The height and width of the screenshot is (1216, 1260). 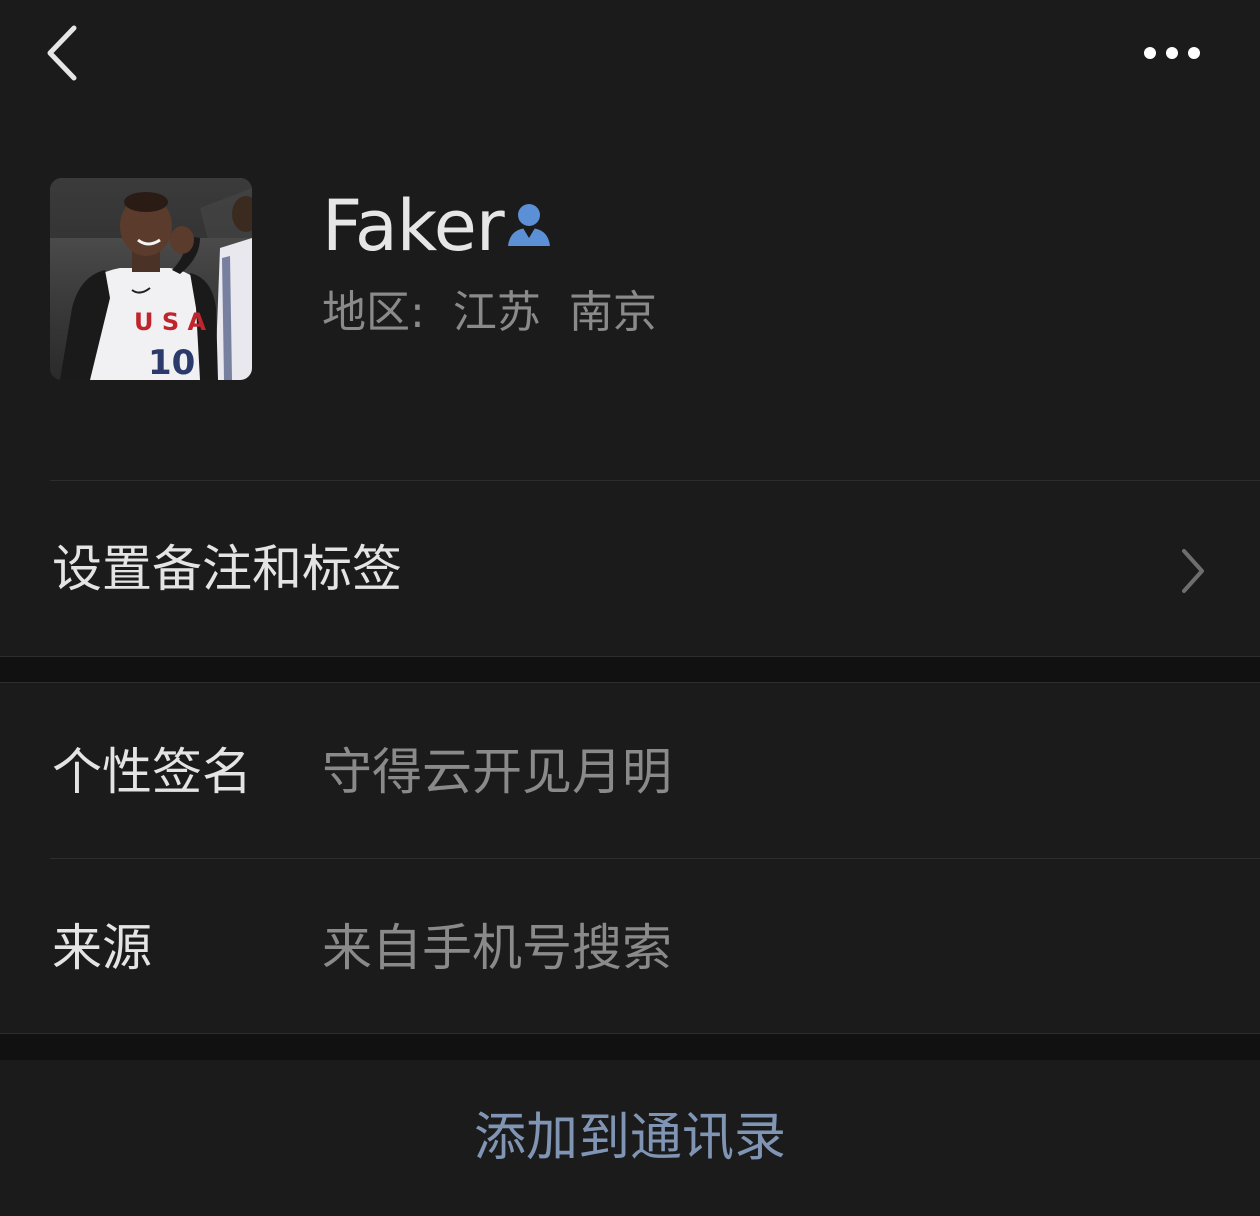 What do you see at coordinates (496, 312) in the screenshot?
I see `region-province: 江苏` at bounding box center [496, 312].